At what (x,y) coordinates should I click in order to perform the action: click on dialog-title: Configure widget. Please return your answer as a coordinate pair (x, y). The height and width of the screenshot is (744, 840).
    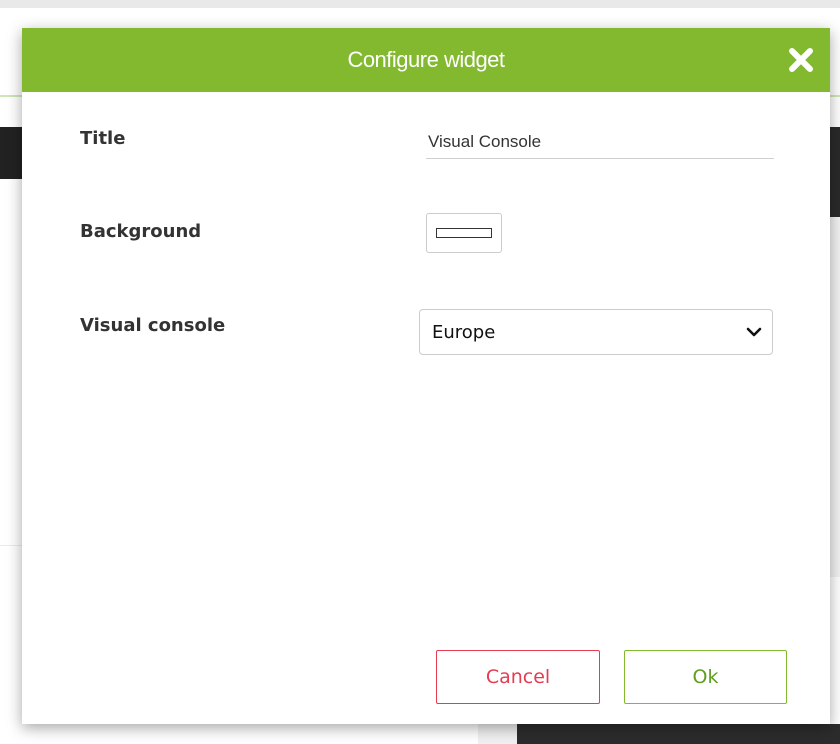
    Looking at the image, I should click on (426, 59).